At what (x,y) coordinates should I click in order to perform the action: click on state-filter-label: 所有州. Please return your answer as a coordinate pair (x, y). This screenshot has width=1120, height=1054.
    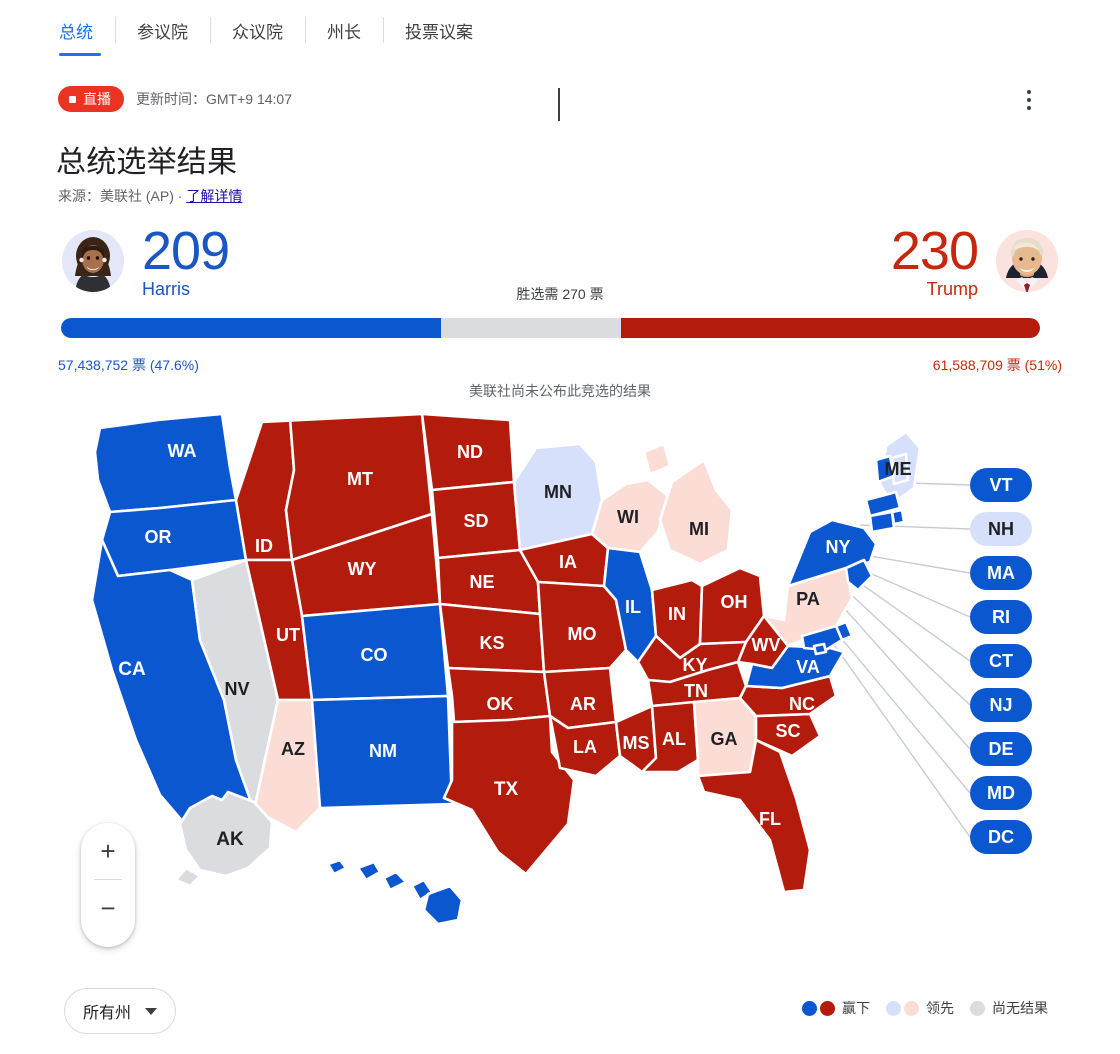
    Looking at the image, I should click on (107, 1013).